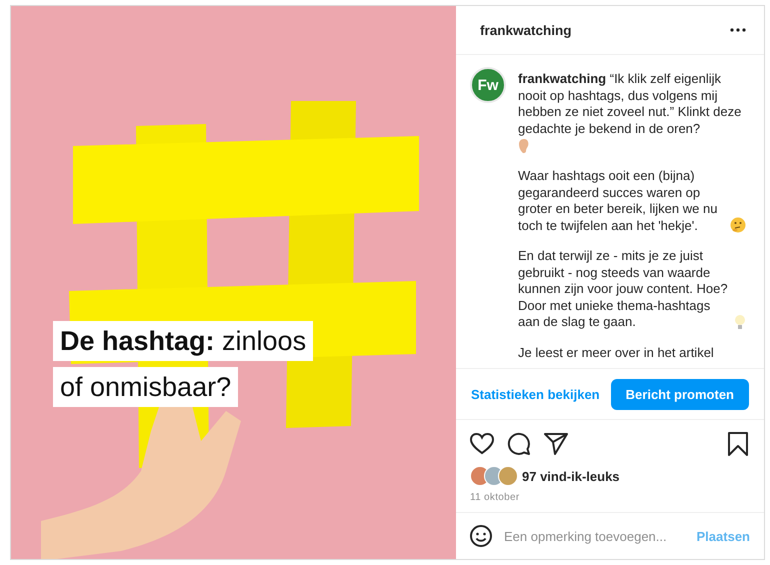 The height and width of the screenshot is (565, 770). Describe the element at coordinates (519, 444) in the screenshot. I see `comment-icon` at that location.